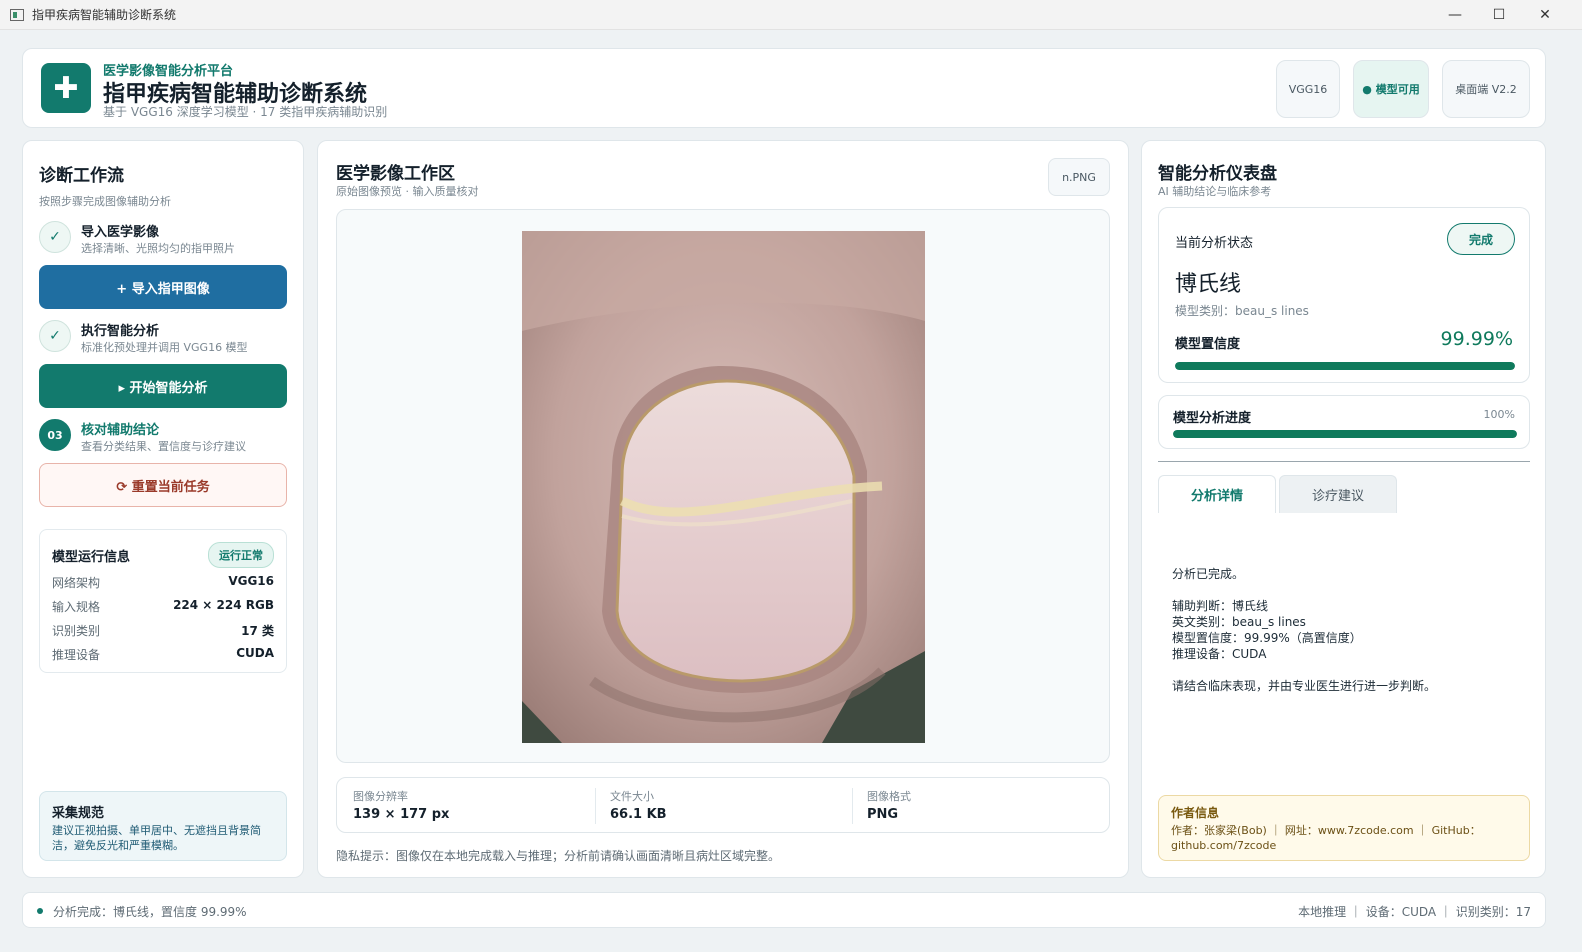 This screenshot has width=1582, height=952. I want to click on meta-value: 139 × 177 px, so click(401, 814).